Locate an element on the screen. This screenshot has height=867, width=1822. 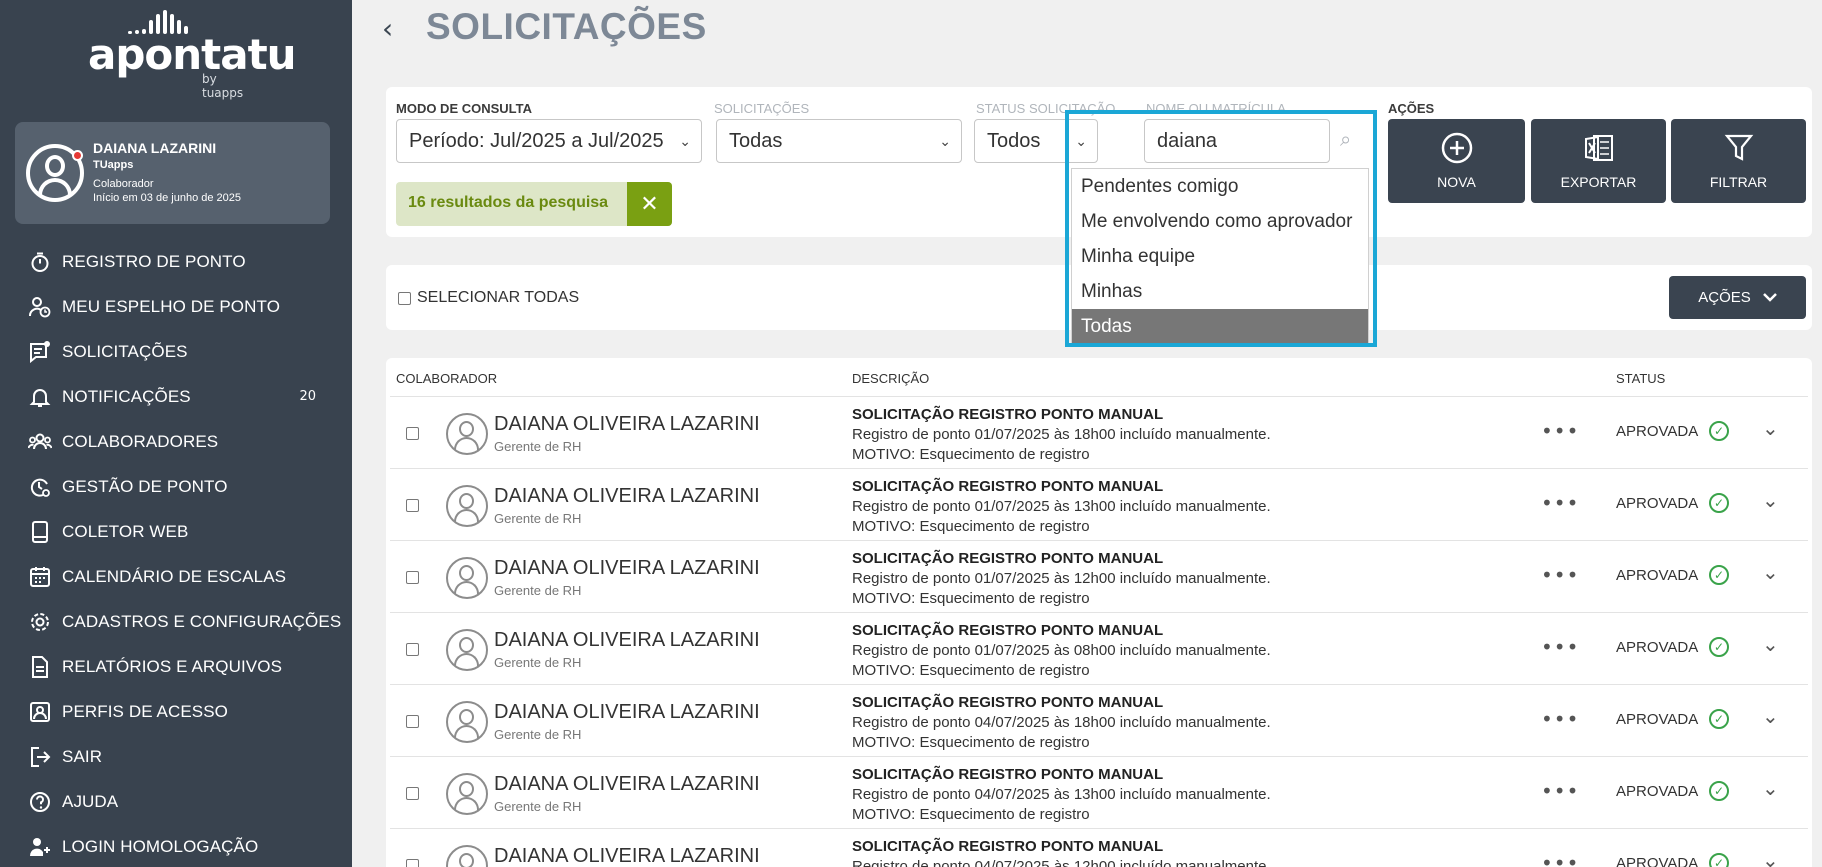
solicitacoes-select: Todas ⌄ is located at coordinates (839, 141).